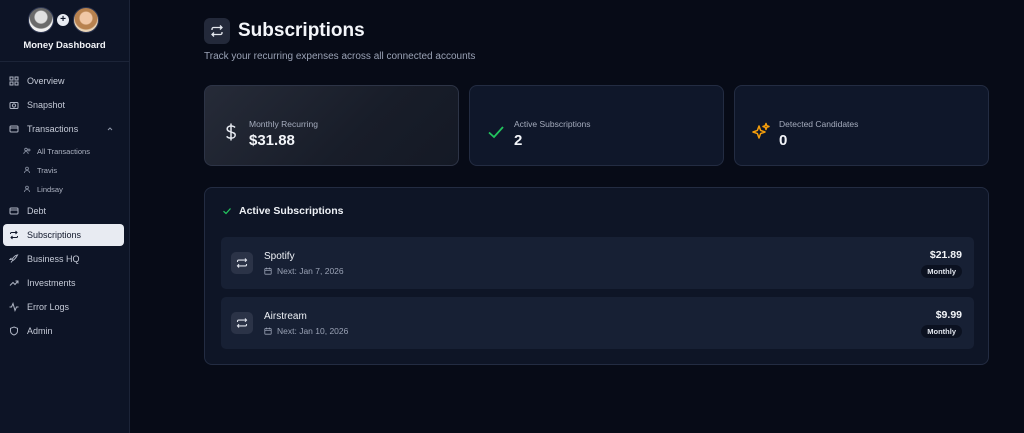 The height and width of the screenshot is (433, 1024). I want to click on stat-value: 2, so click(518, 140).